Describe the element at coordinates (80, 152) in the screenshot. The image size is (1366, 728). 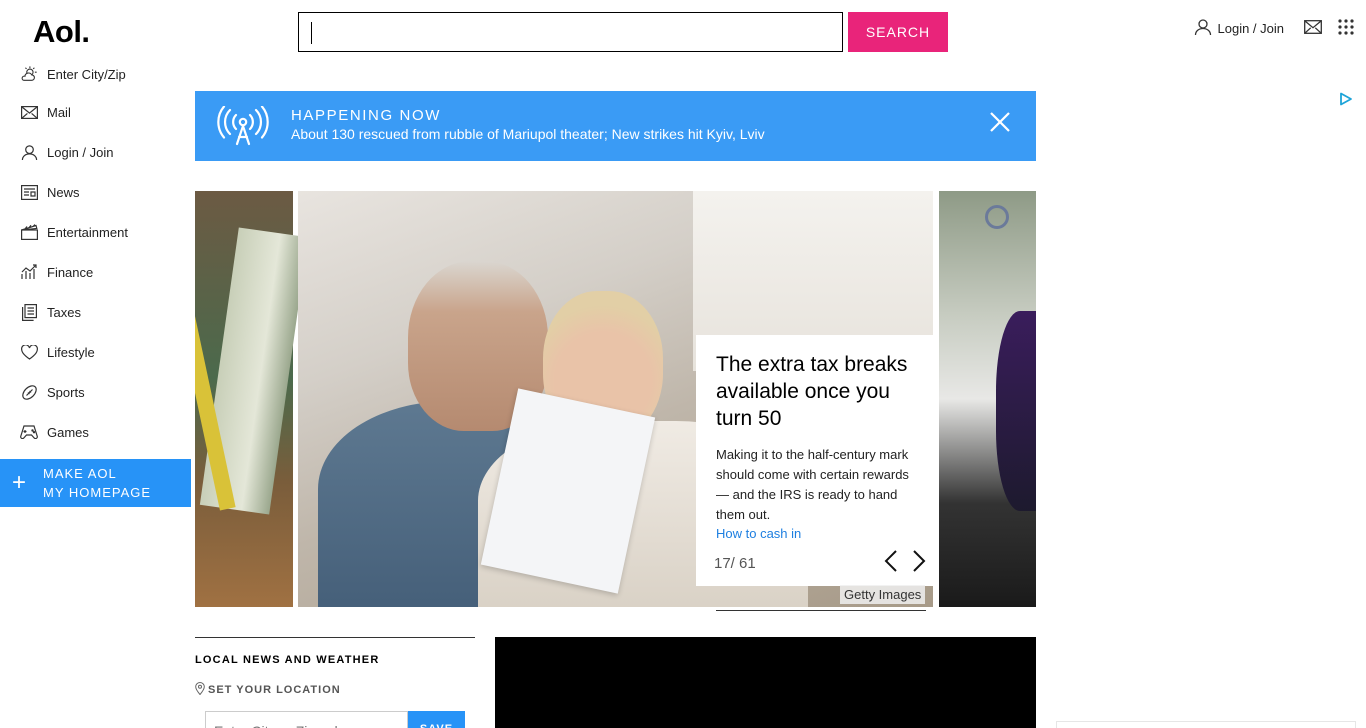
I see `sidebar-item-label: Login / Join` at that location.